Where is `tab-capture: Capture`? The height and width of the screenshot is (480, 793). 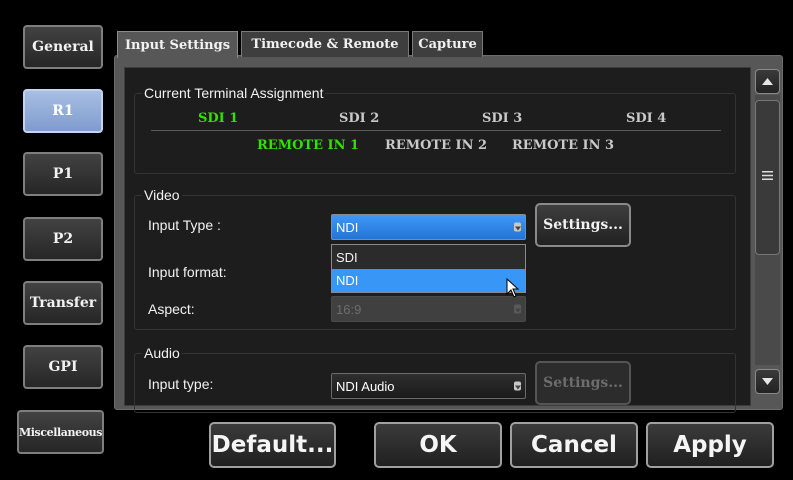 tab-capture: Capture is located at coordinates (447, 44).